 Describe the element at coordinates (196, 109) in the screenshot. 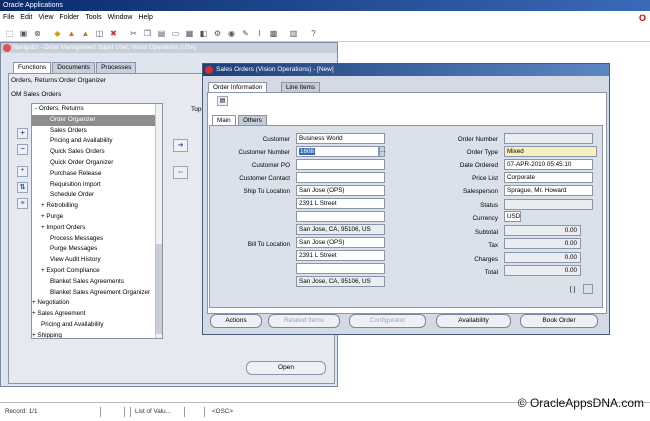

I see `top-ten-label: Top` at that location.